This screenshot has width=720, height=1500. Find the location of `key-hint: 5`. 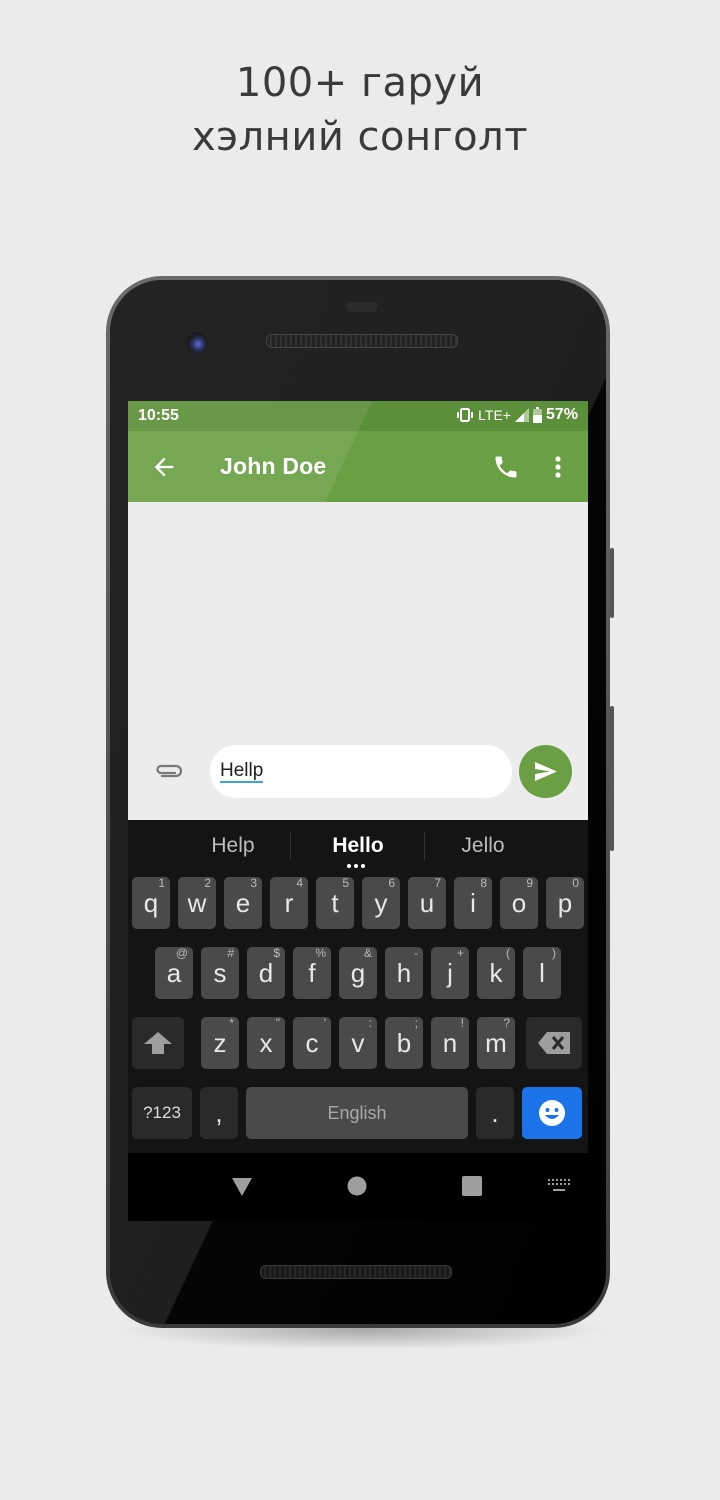

key-hint: 5 is located at coordinates (345, 883).